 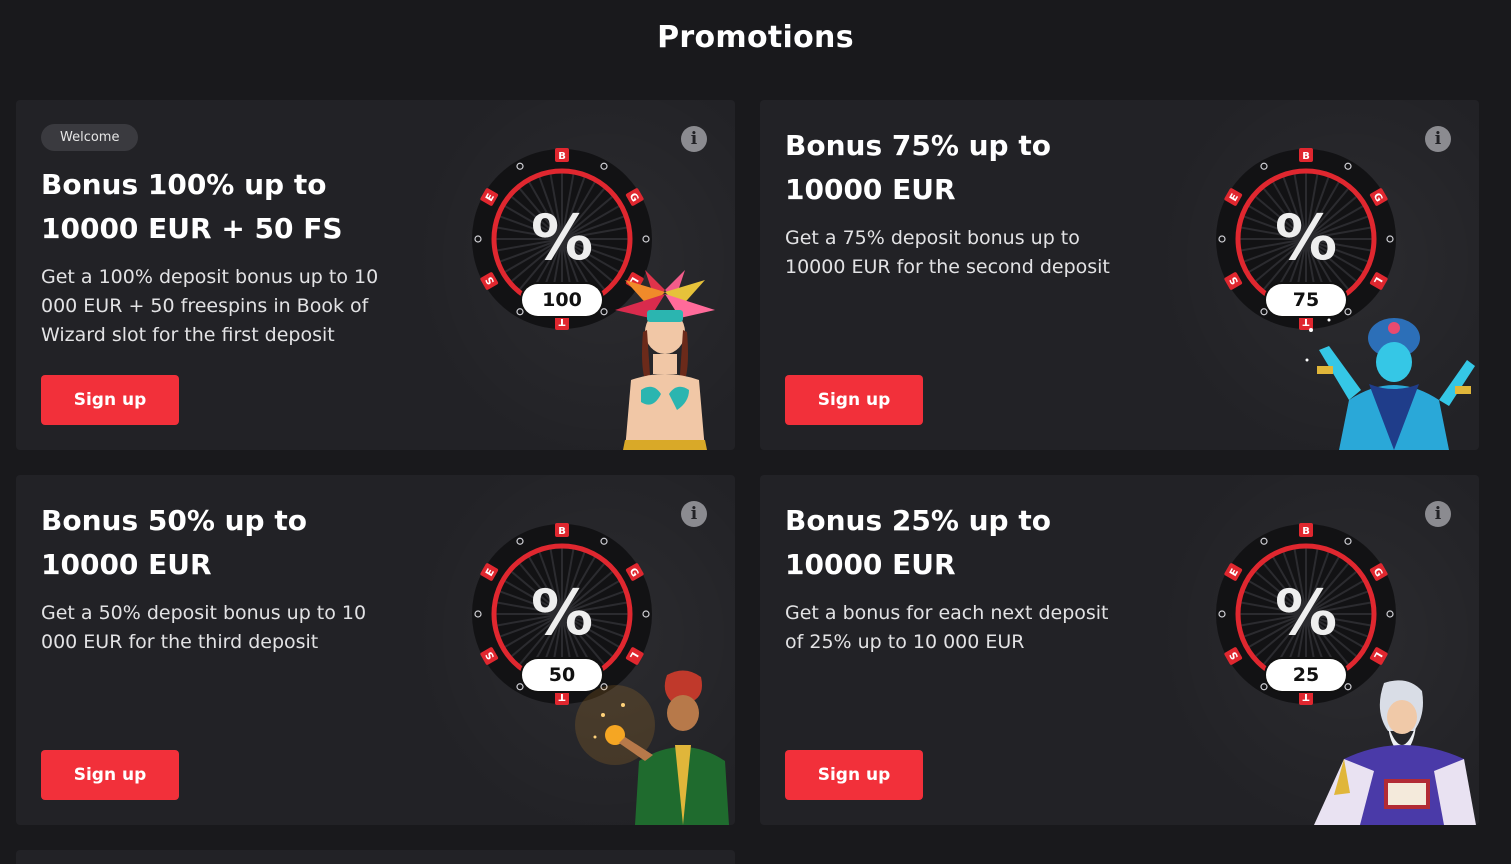 I want to click on promo-title: Bonus 25% up to 10000 EUR, so click(x=918, y=542).